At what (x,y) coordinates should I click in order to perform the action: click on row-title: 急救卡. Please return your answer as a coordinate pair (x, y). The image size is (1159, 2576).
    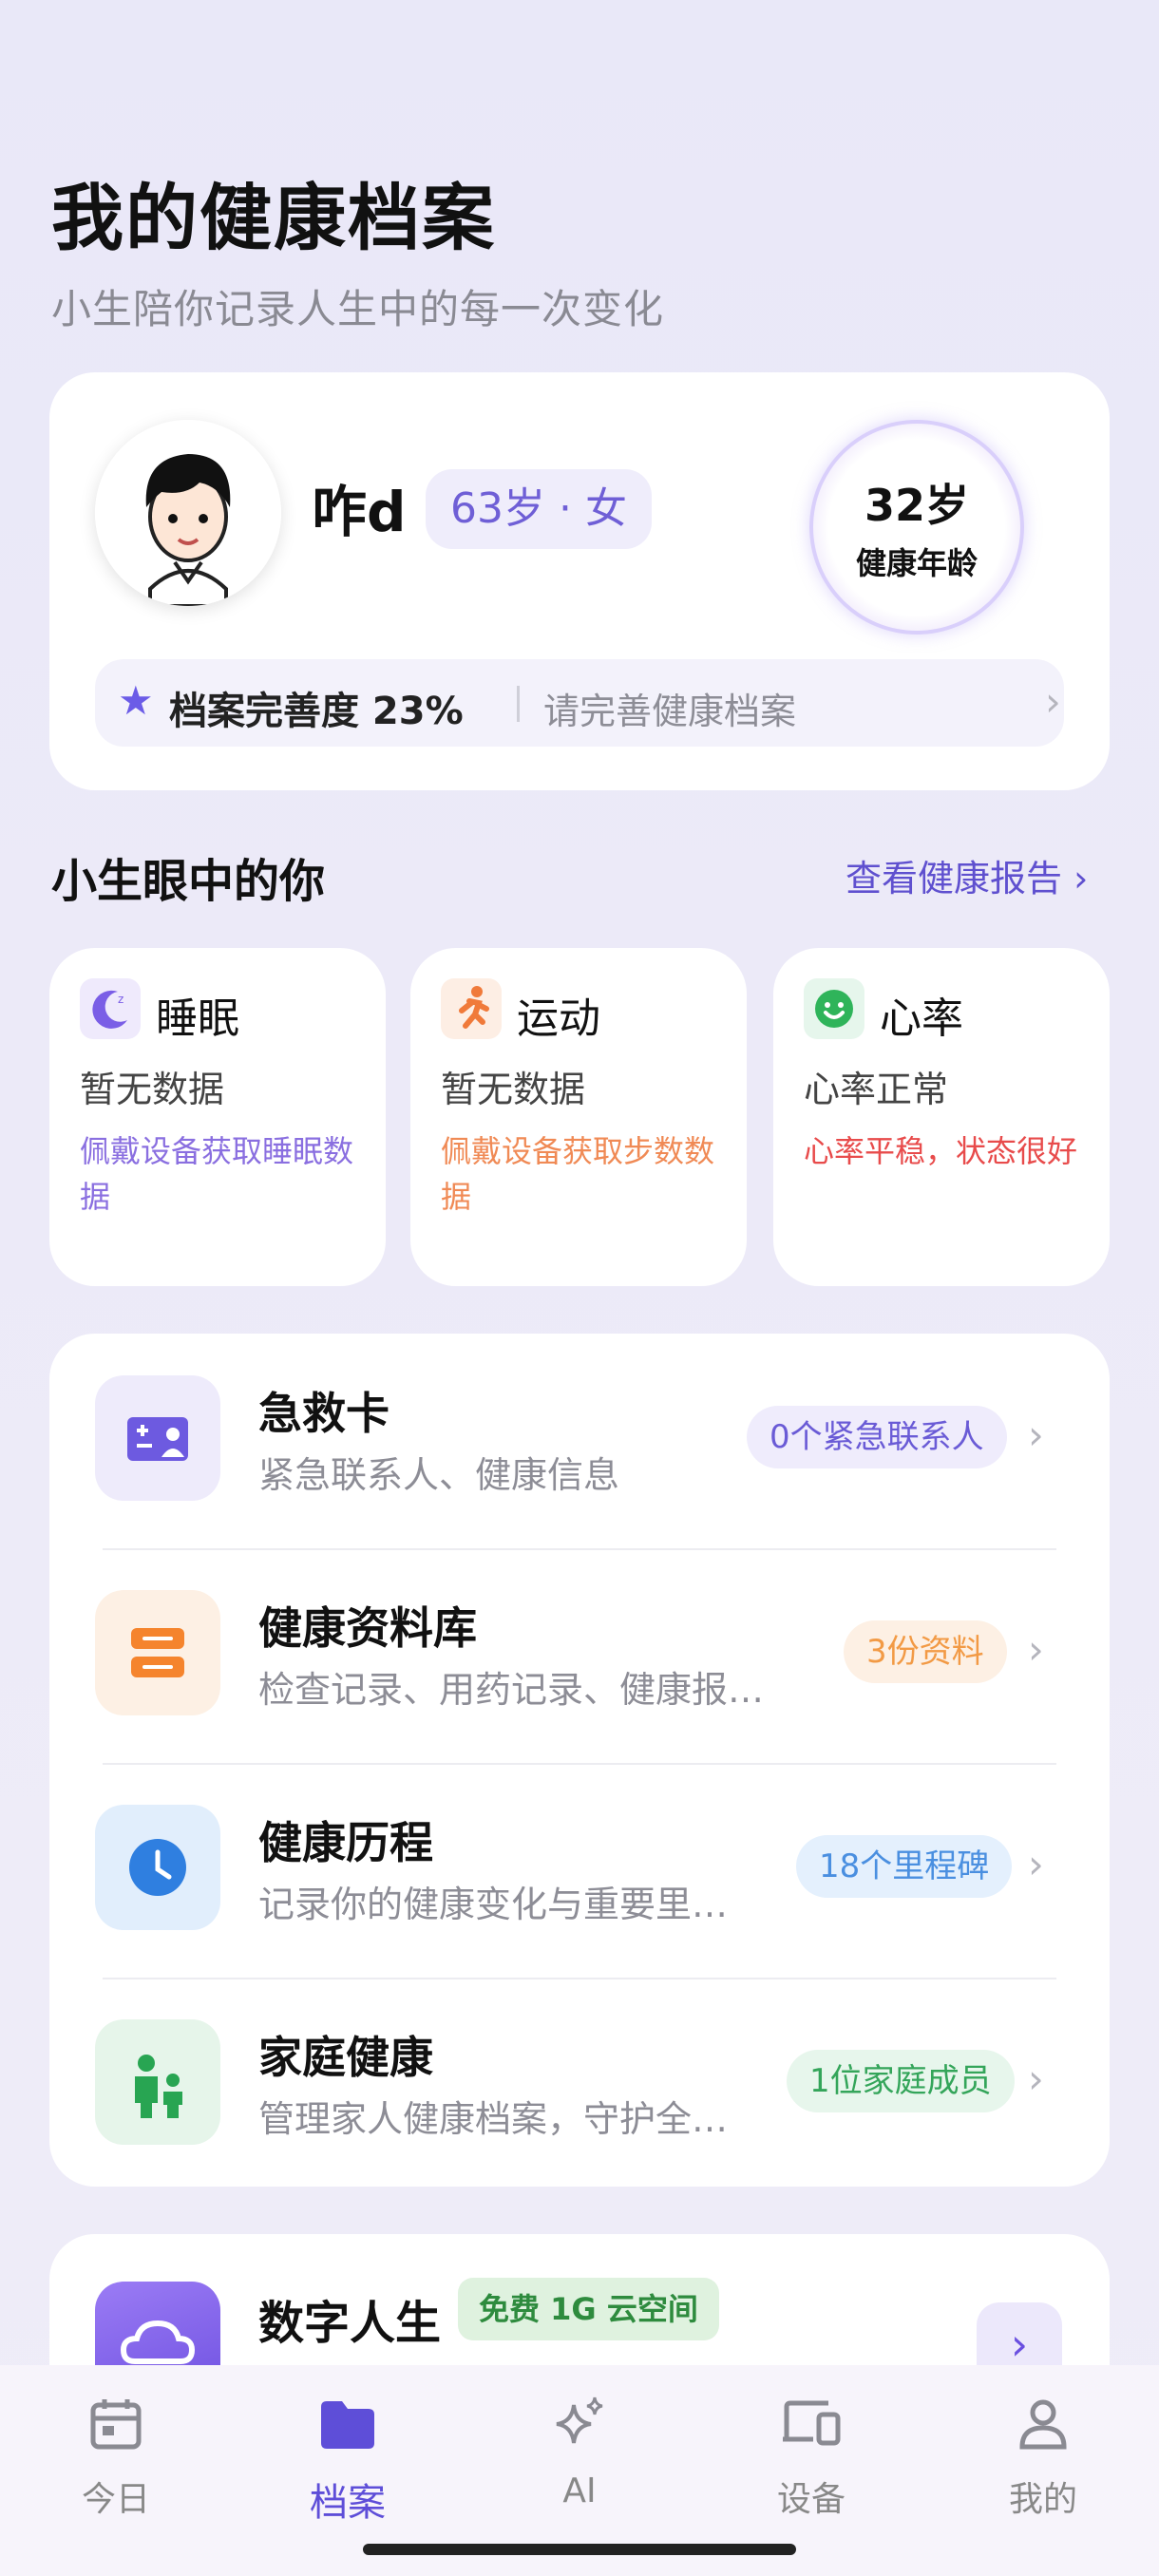
    Looking at the image, I should click on (324, 1413).